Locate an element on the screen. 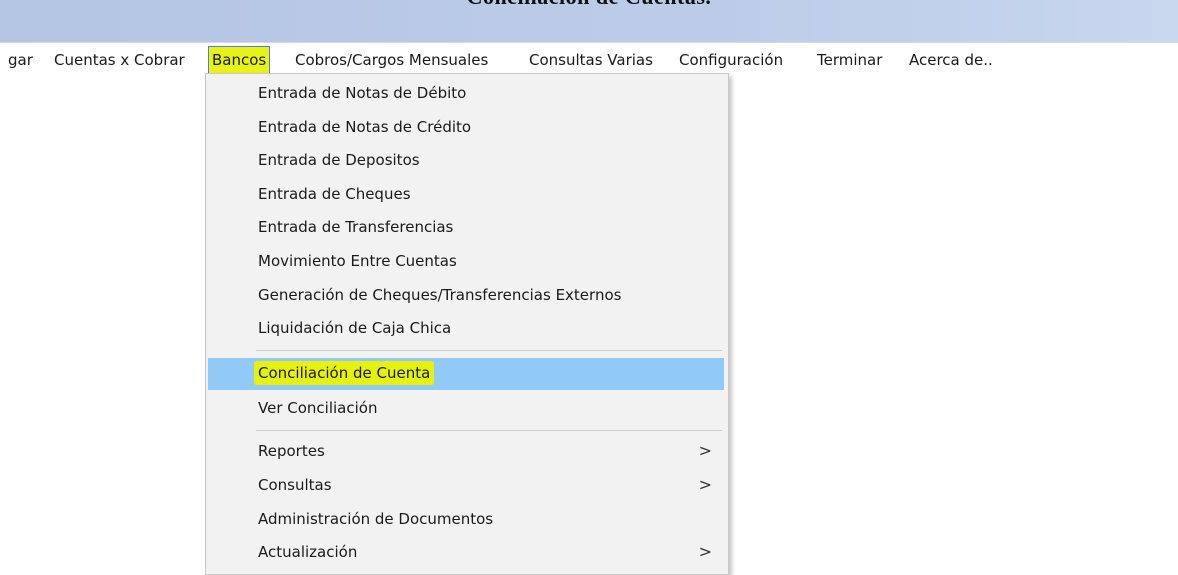 The image size is (1178, 575). menu-item-label: Ver Conciliación is located at coordinates (318, 408).